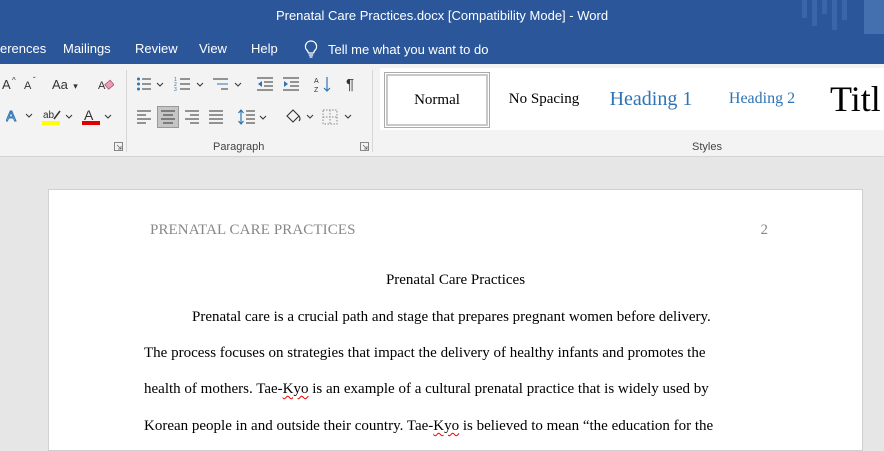 The height and width of the screenshot is (451, 884). I want to click on svg-text: ab, so click(49, 115).